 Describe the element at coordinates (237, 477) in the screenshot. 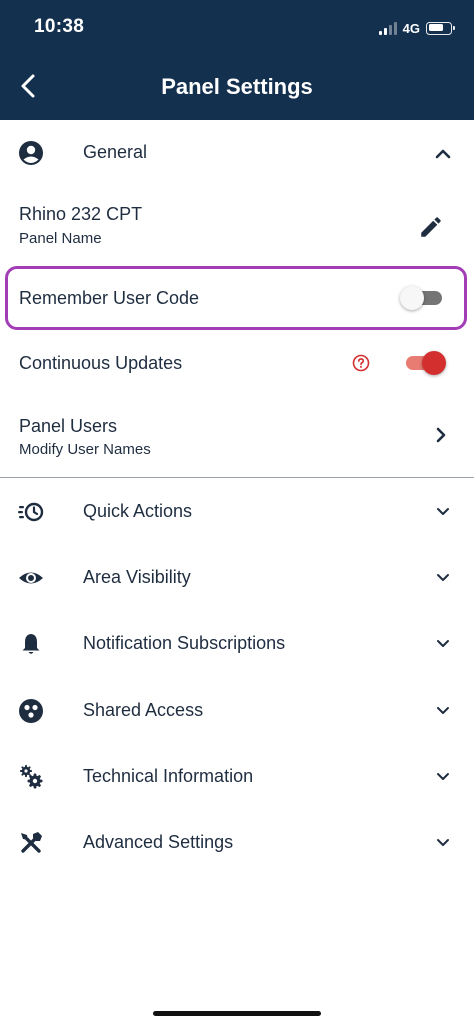

I see `section-divider` at that location.